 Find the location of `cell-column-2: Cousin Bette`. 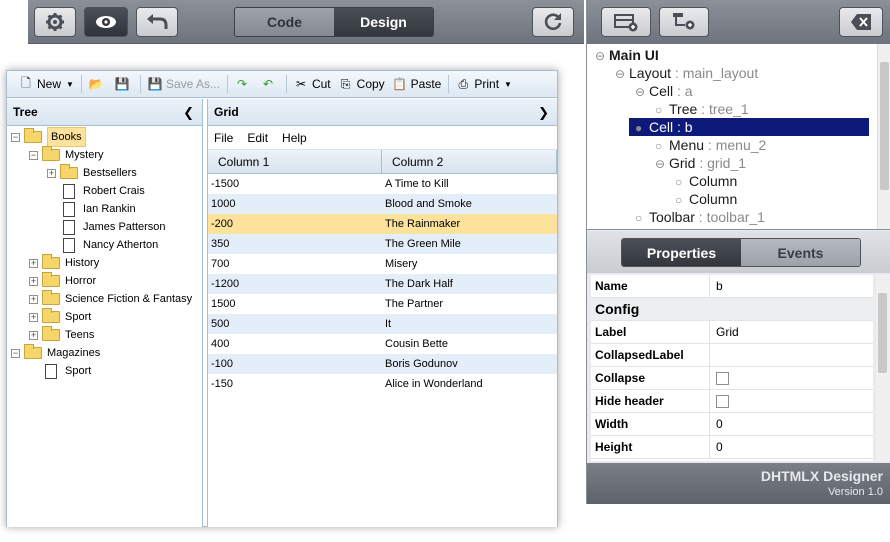

cell-column-2: Cousin Bette is located at coordinates (469, 344).